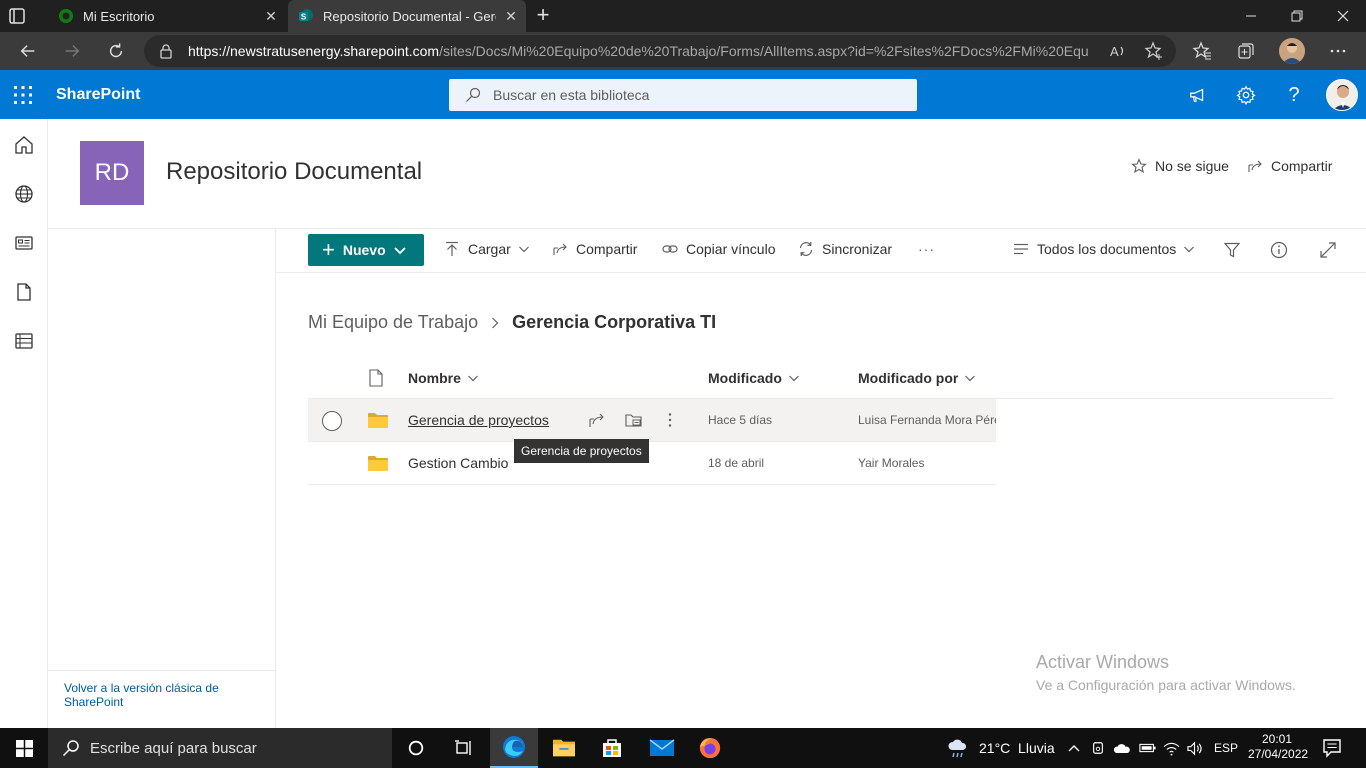 The image size is (1366, 768). What do you see at coordinates (1139, 166) in the screenshot?
I see `star-icon` at bounding box center [1139, 166].